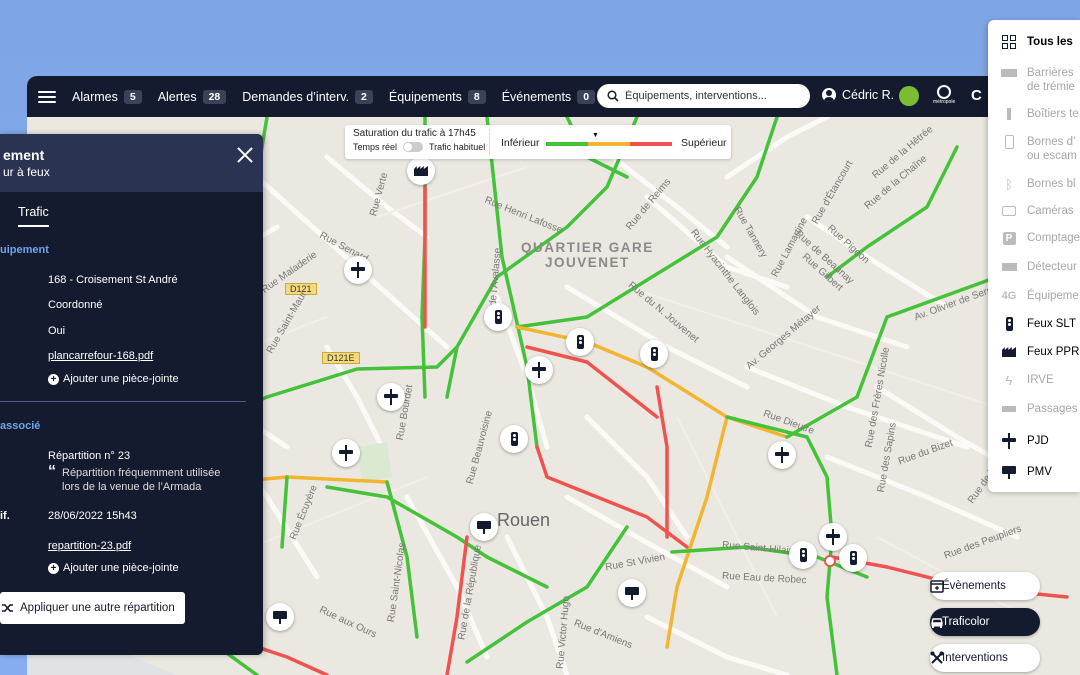  What do you see at coordinates (476, 96) in the screenshot?
I see `count-badge: 8` at bounding box center [476, 96].